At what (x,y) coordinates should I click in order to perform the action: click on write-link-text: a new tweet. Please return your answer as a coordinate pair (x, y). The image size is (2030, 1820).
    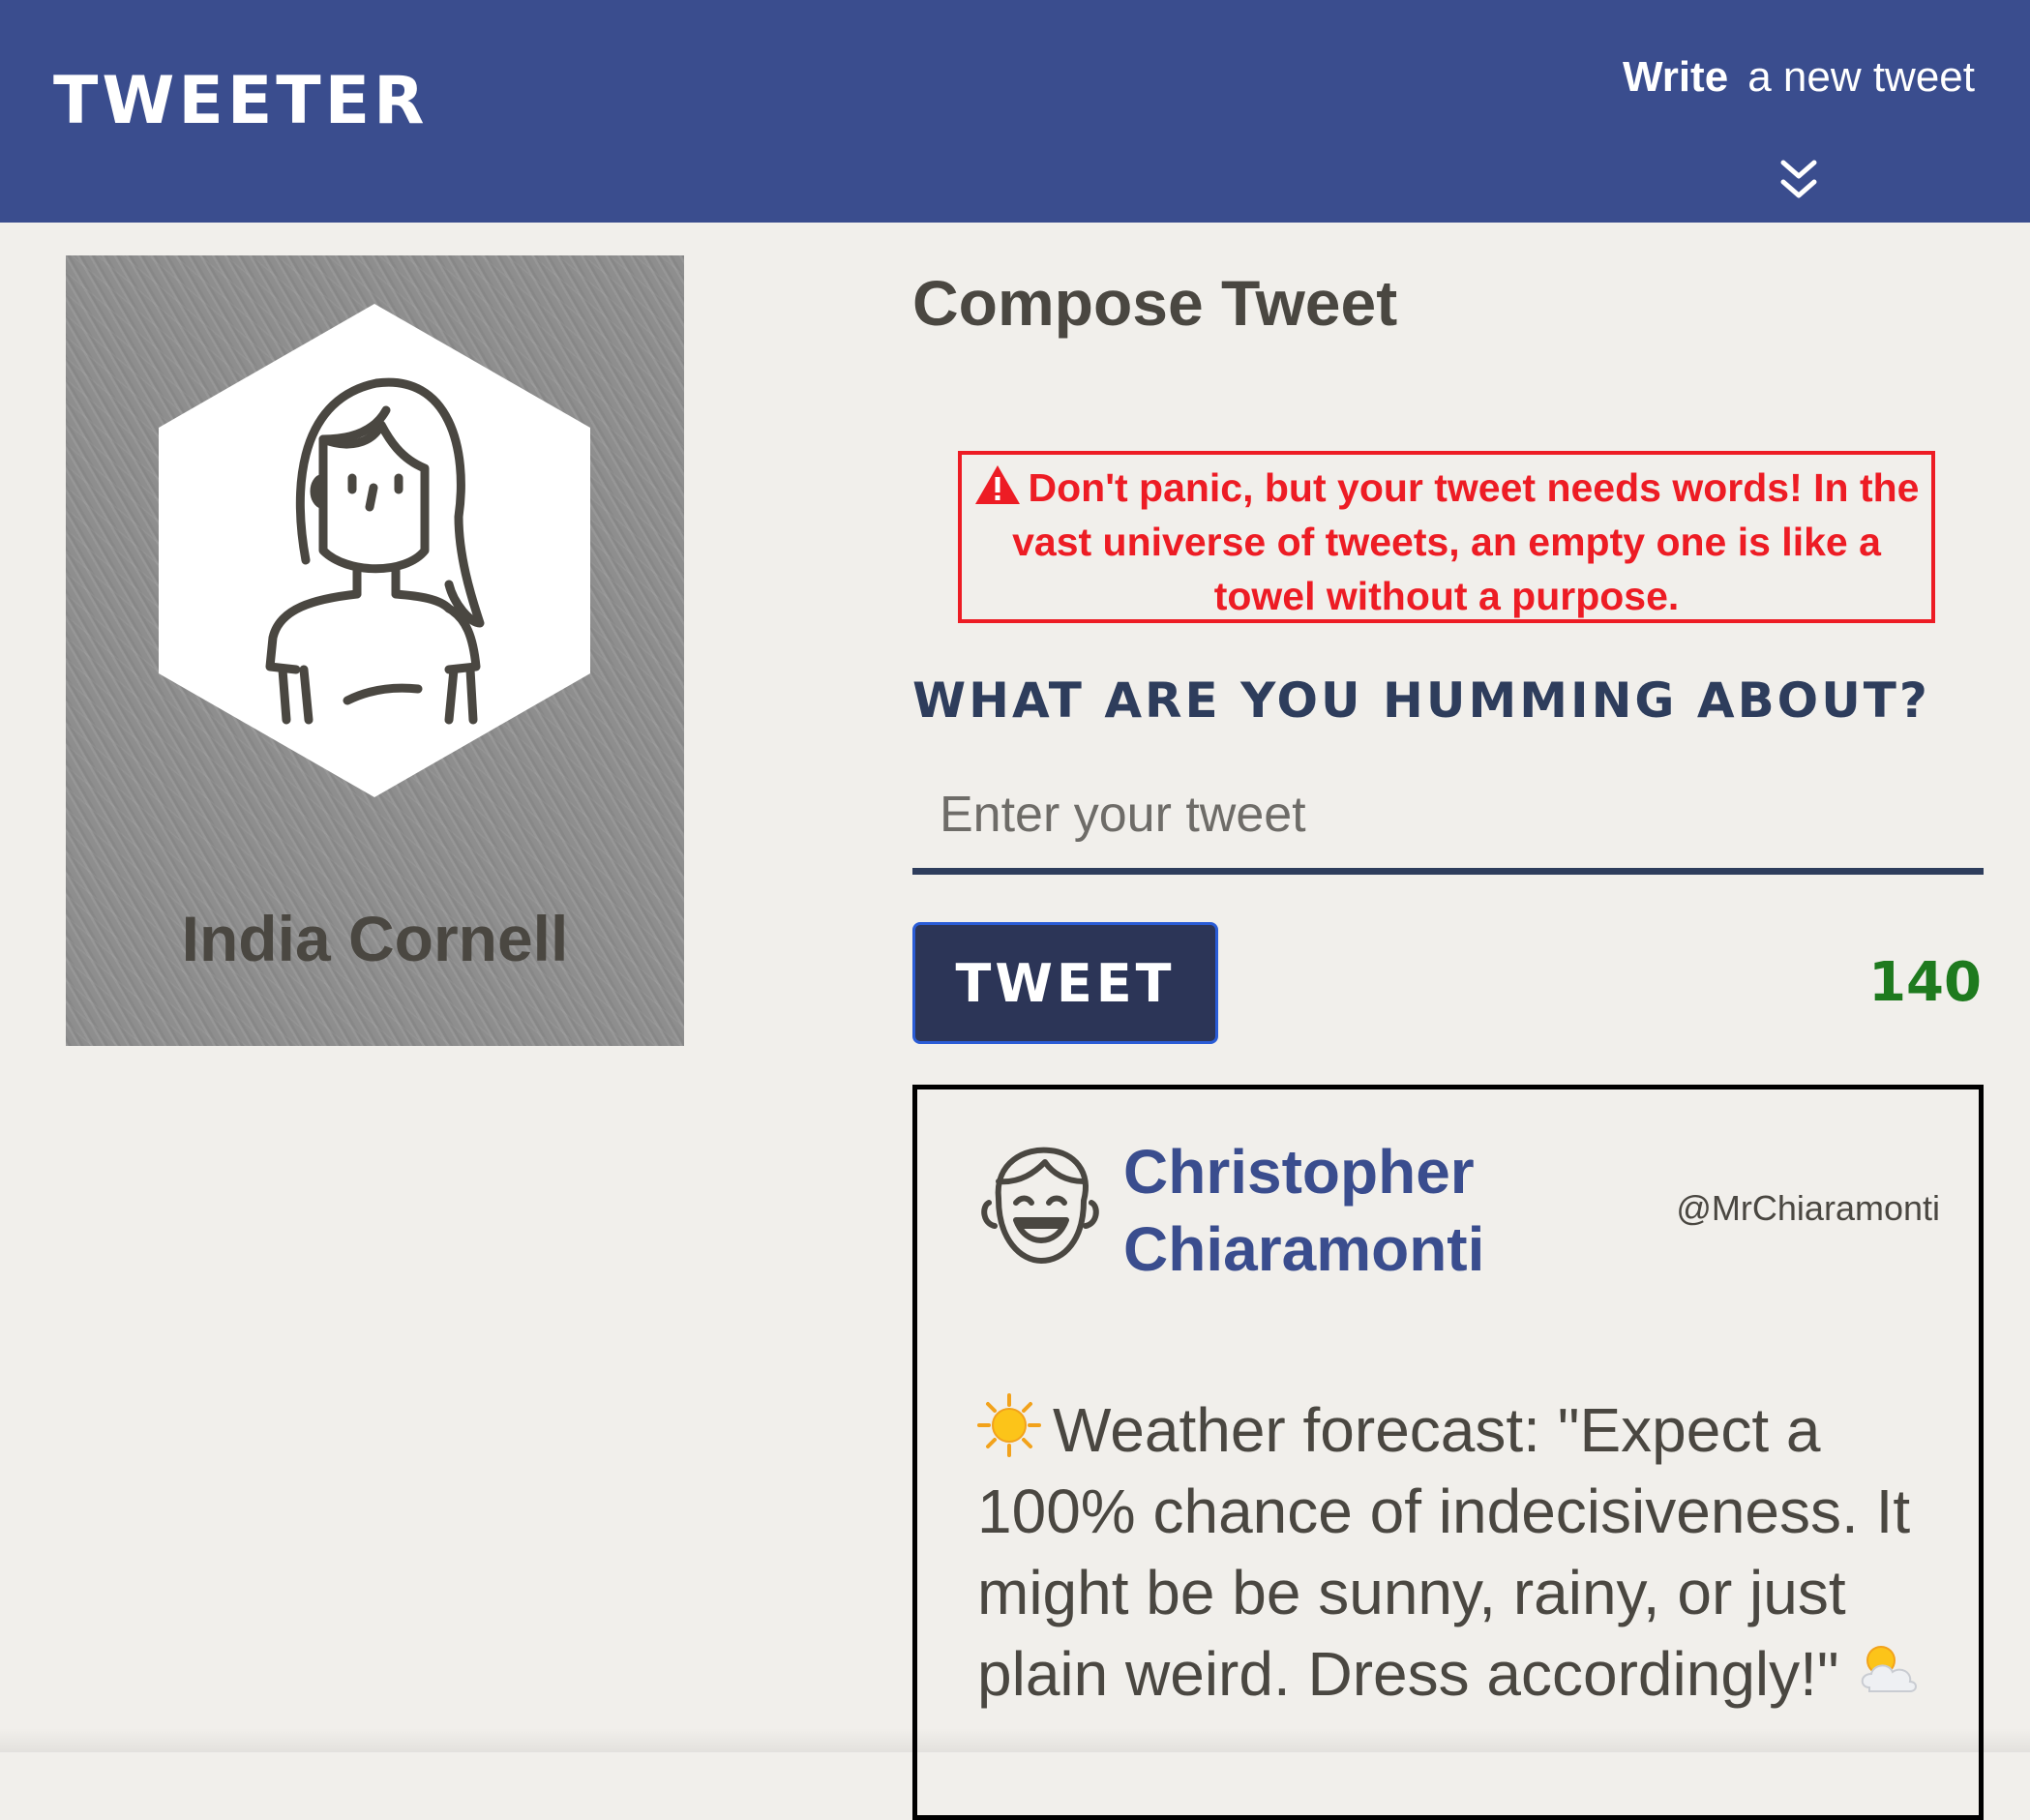
    Looking at the image, I should click on (1861, 77).